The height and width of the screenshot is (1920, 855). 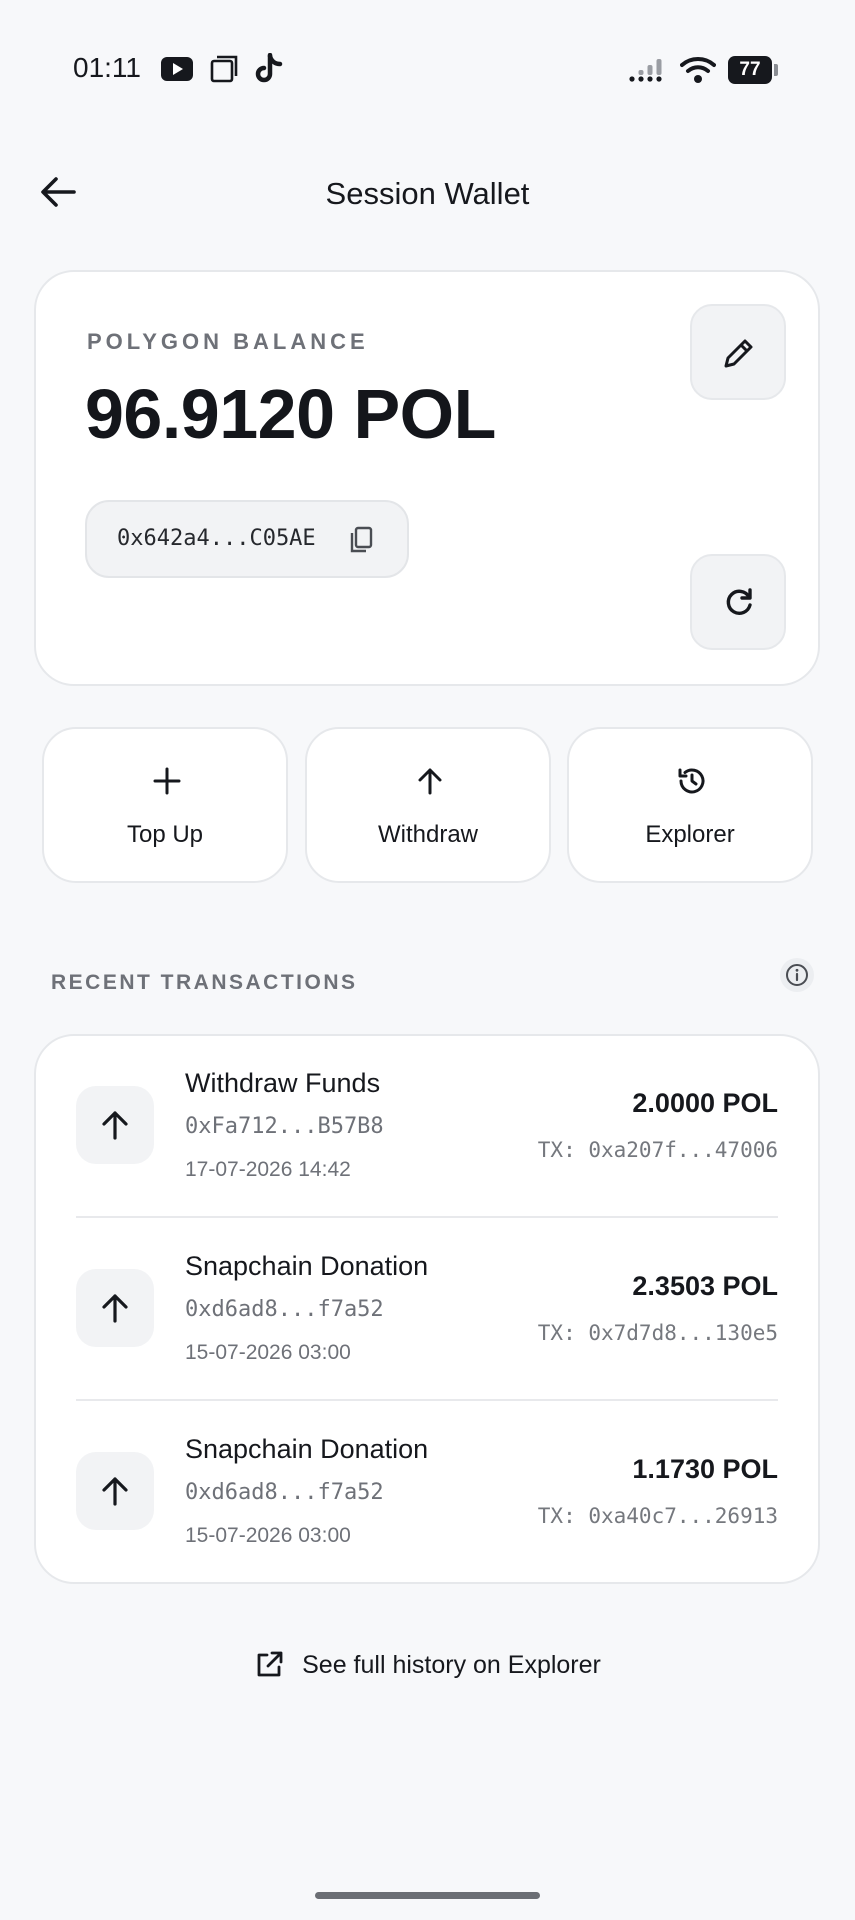 I want to click on recent-transactions-title: RECENT TRANSACTIONS, so click(x=204, y=982).